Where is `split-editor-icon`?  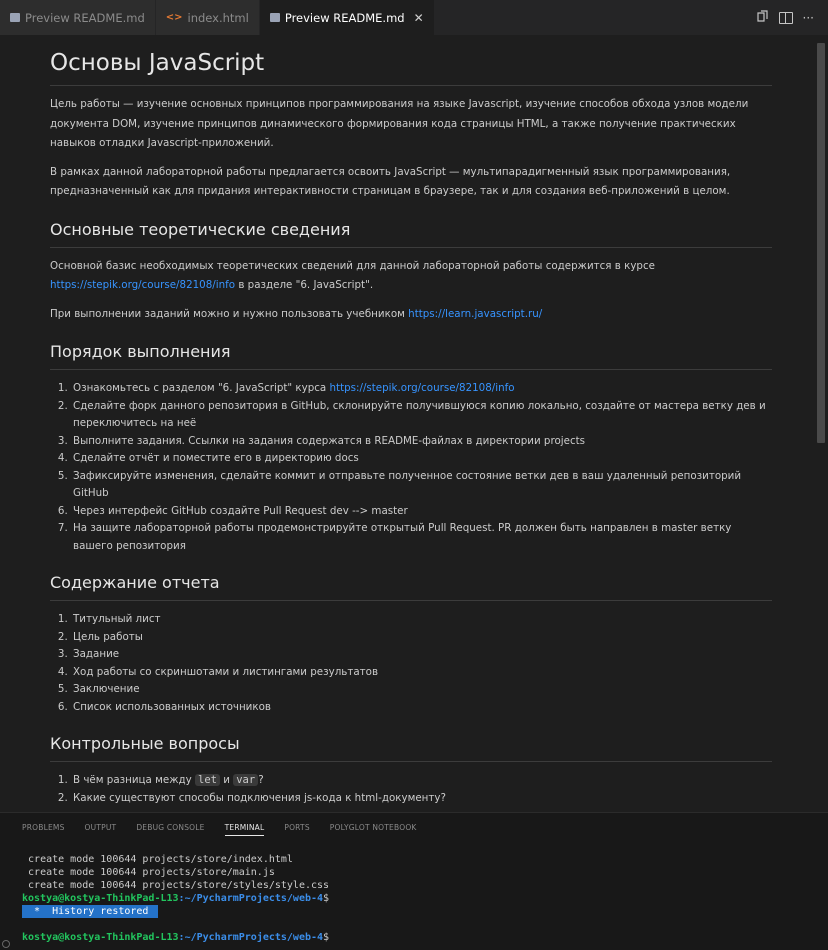 split-editor-icon is located at coordinates (785, 17).